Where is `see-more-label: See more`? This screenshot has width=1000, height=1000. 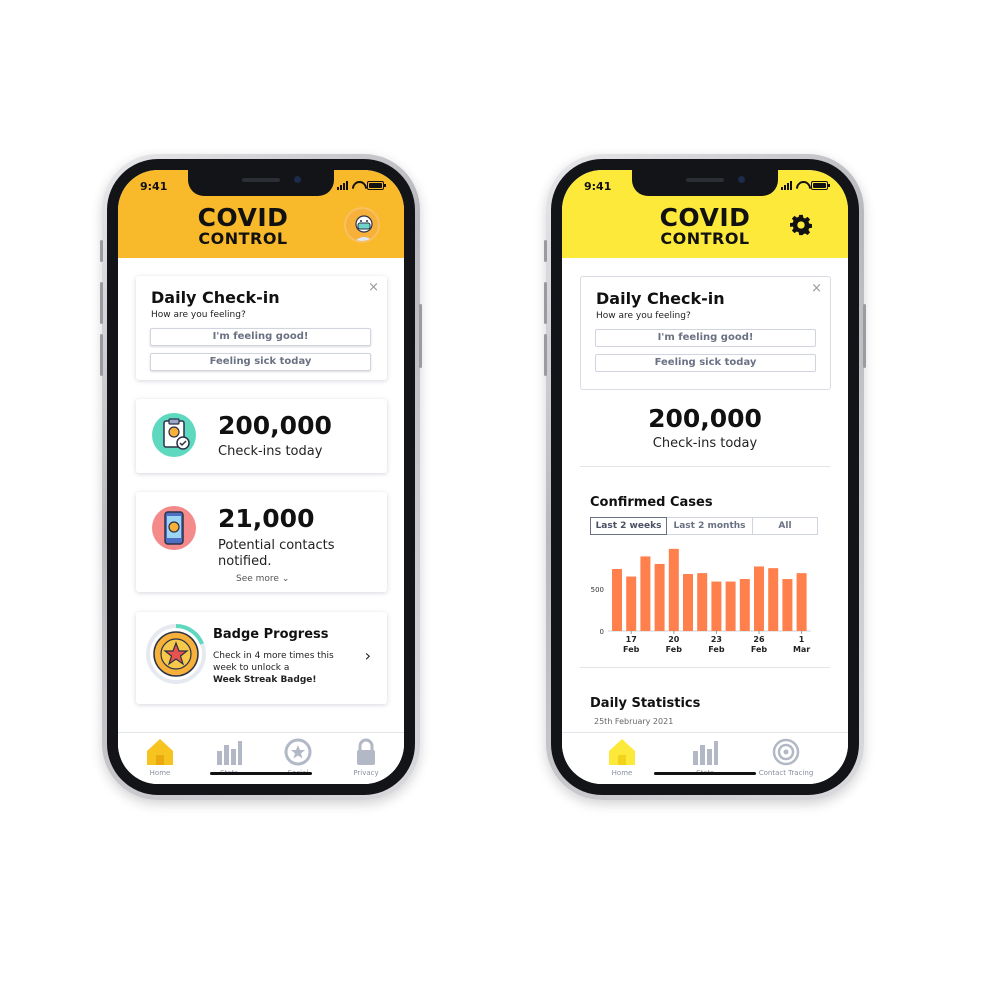
see-more-label: See more is located at coordinates (257, 579).